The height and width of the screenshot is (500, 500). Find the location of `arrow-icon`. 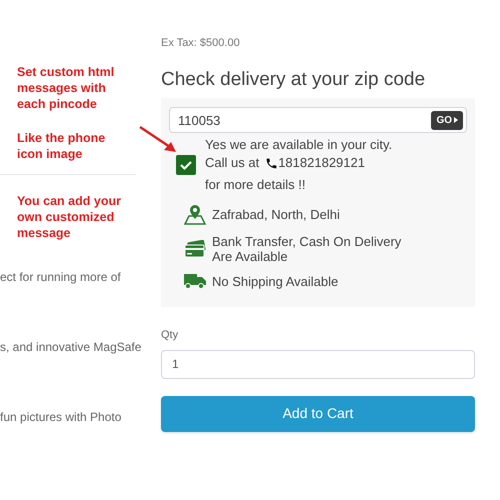

arrow-icon is located at coordinates (158, 140).